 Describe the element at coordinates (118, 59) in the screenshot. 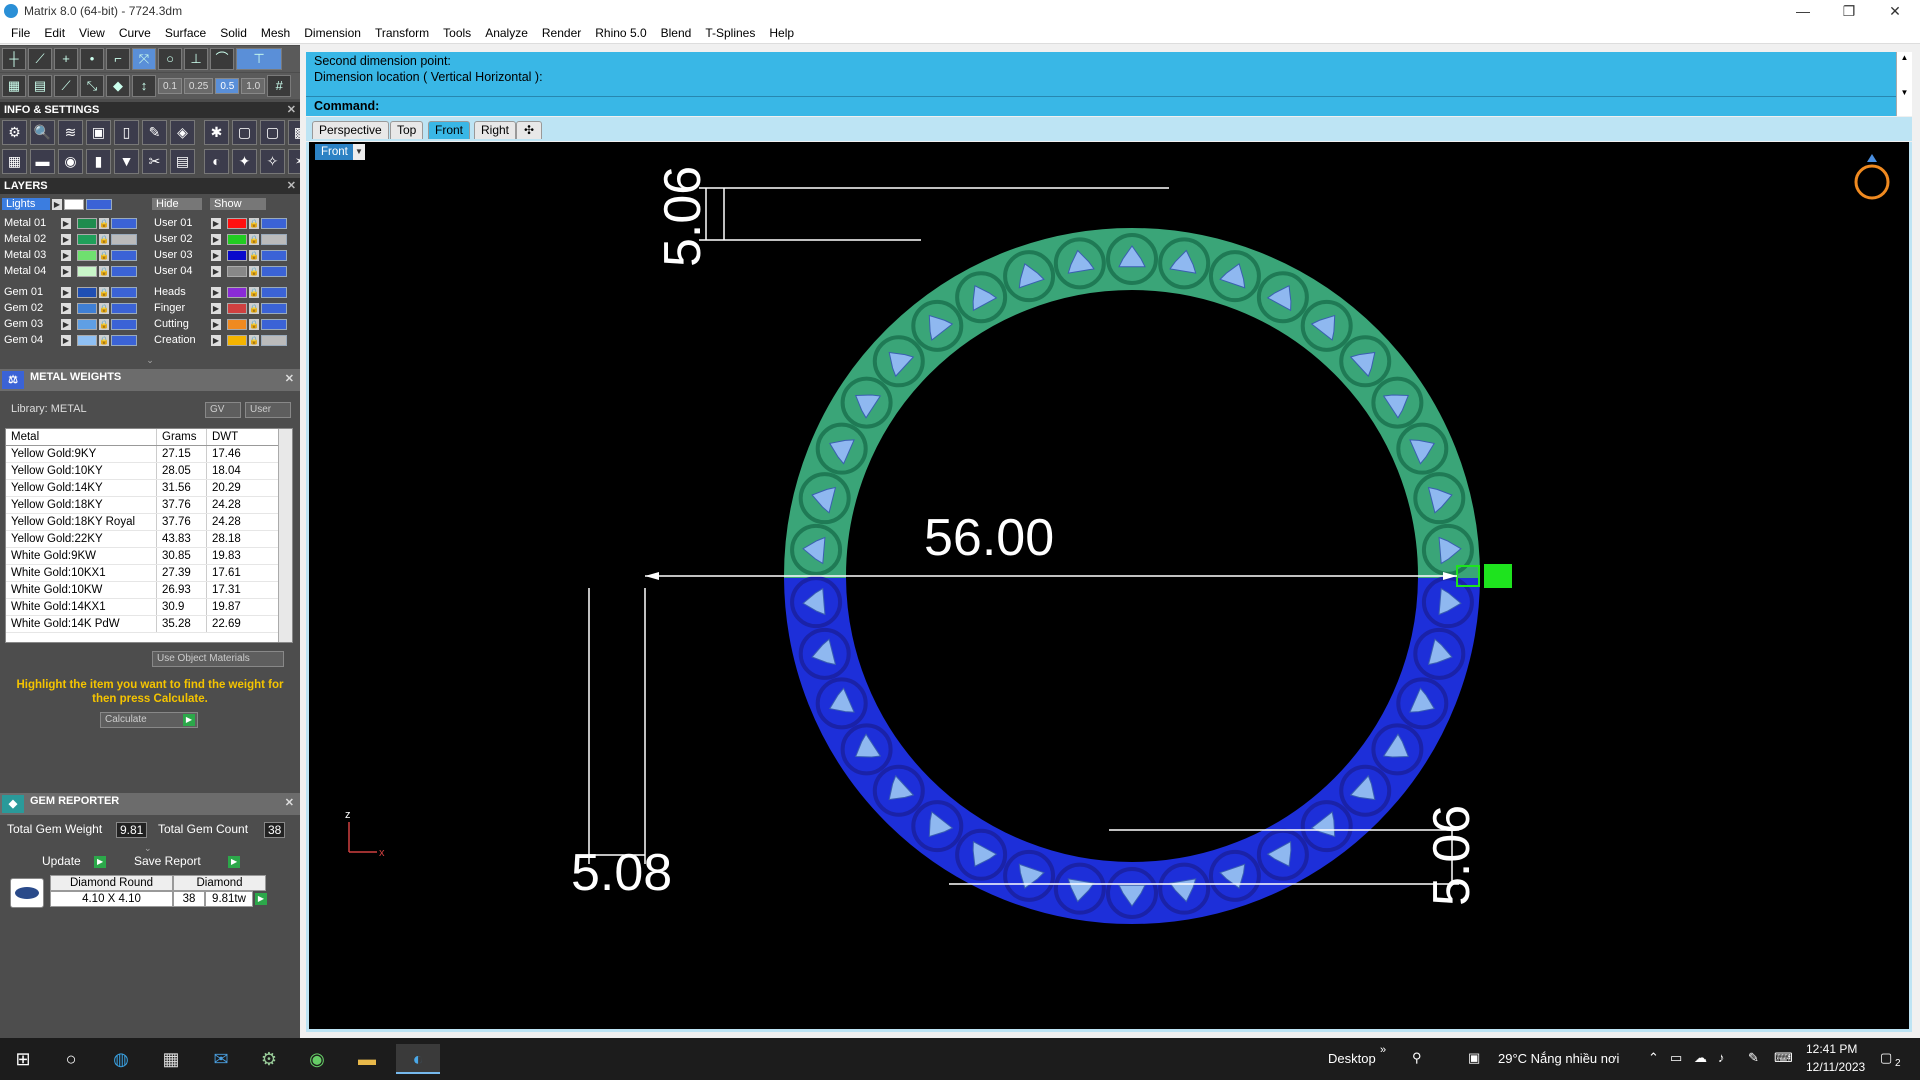

I see `end-snap-icon: ⌐` at that location.